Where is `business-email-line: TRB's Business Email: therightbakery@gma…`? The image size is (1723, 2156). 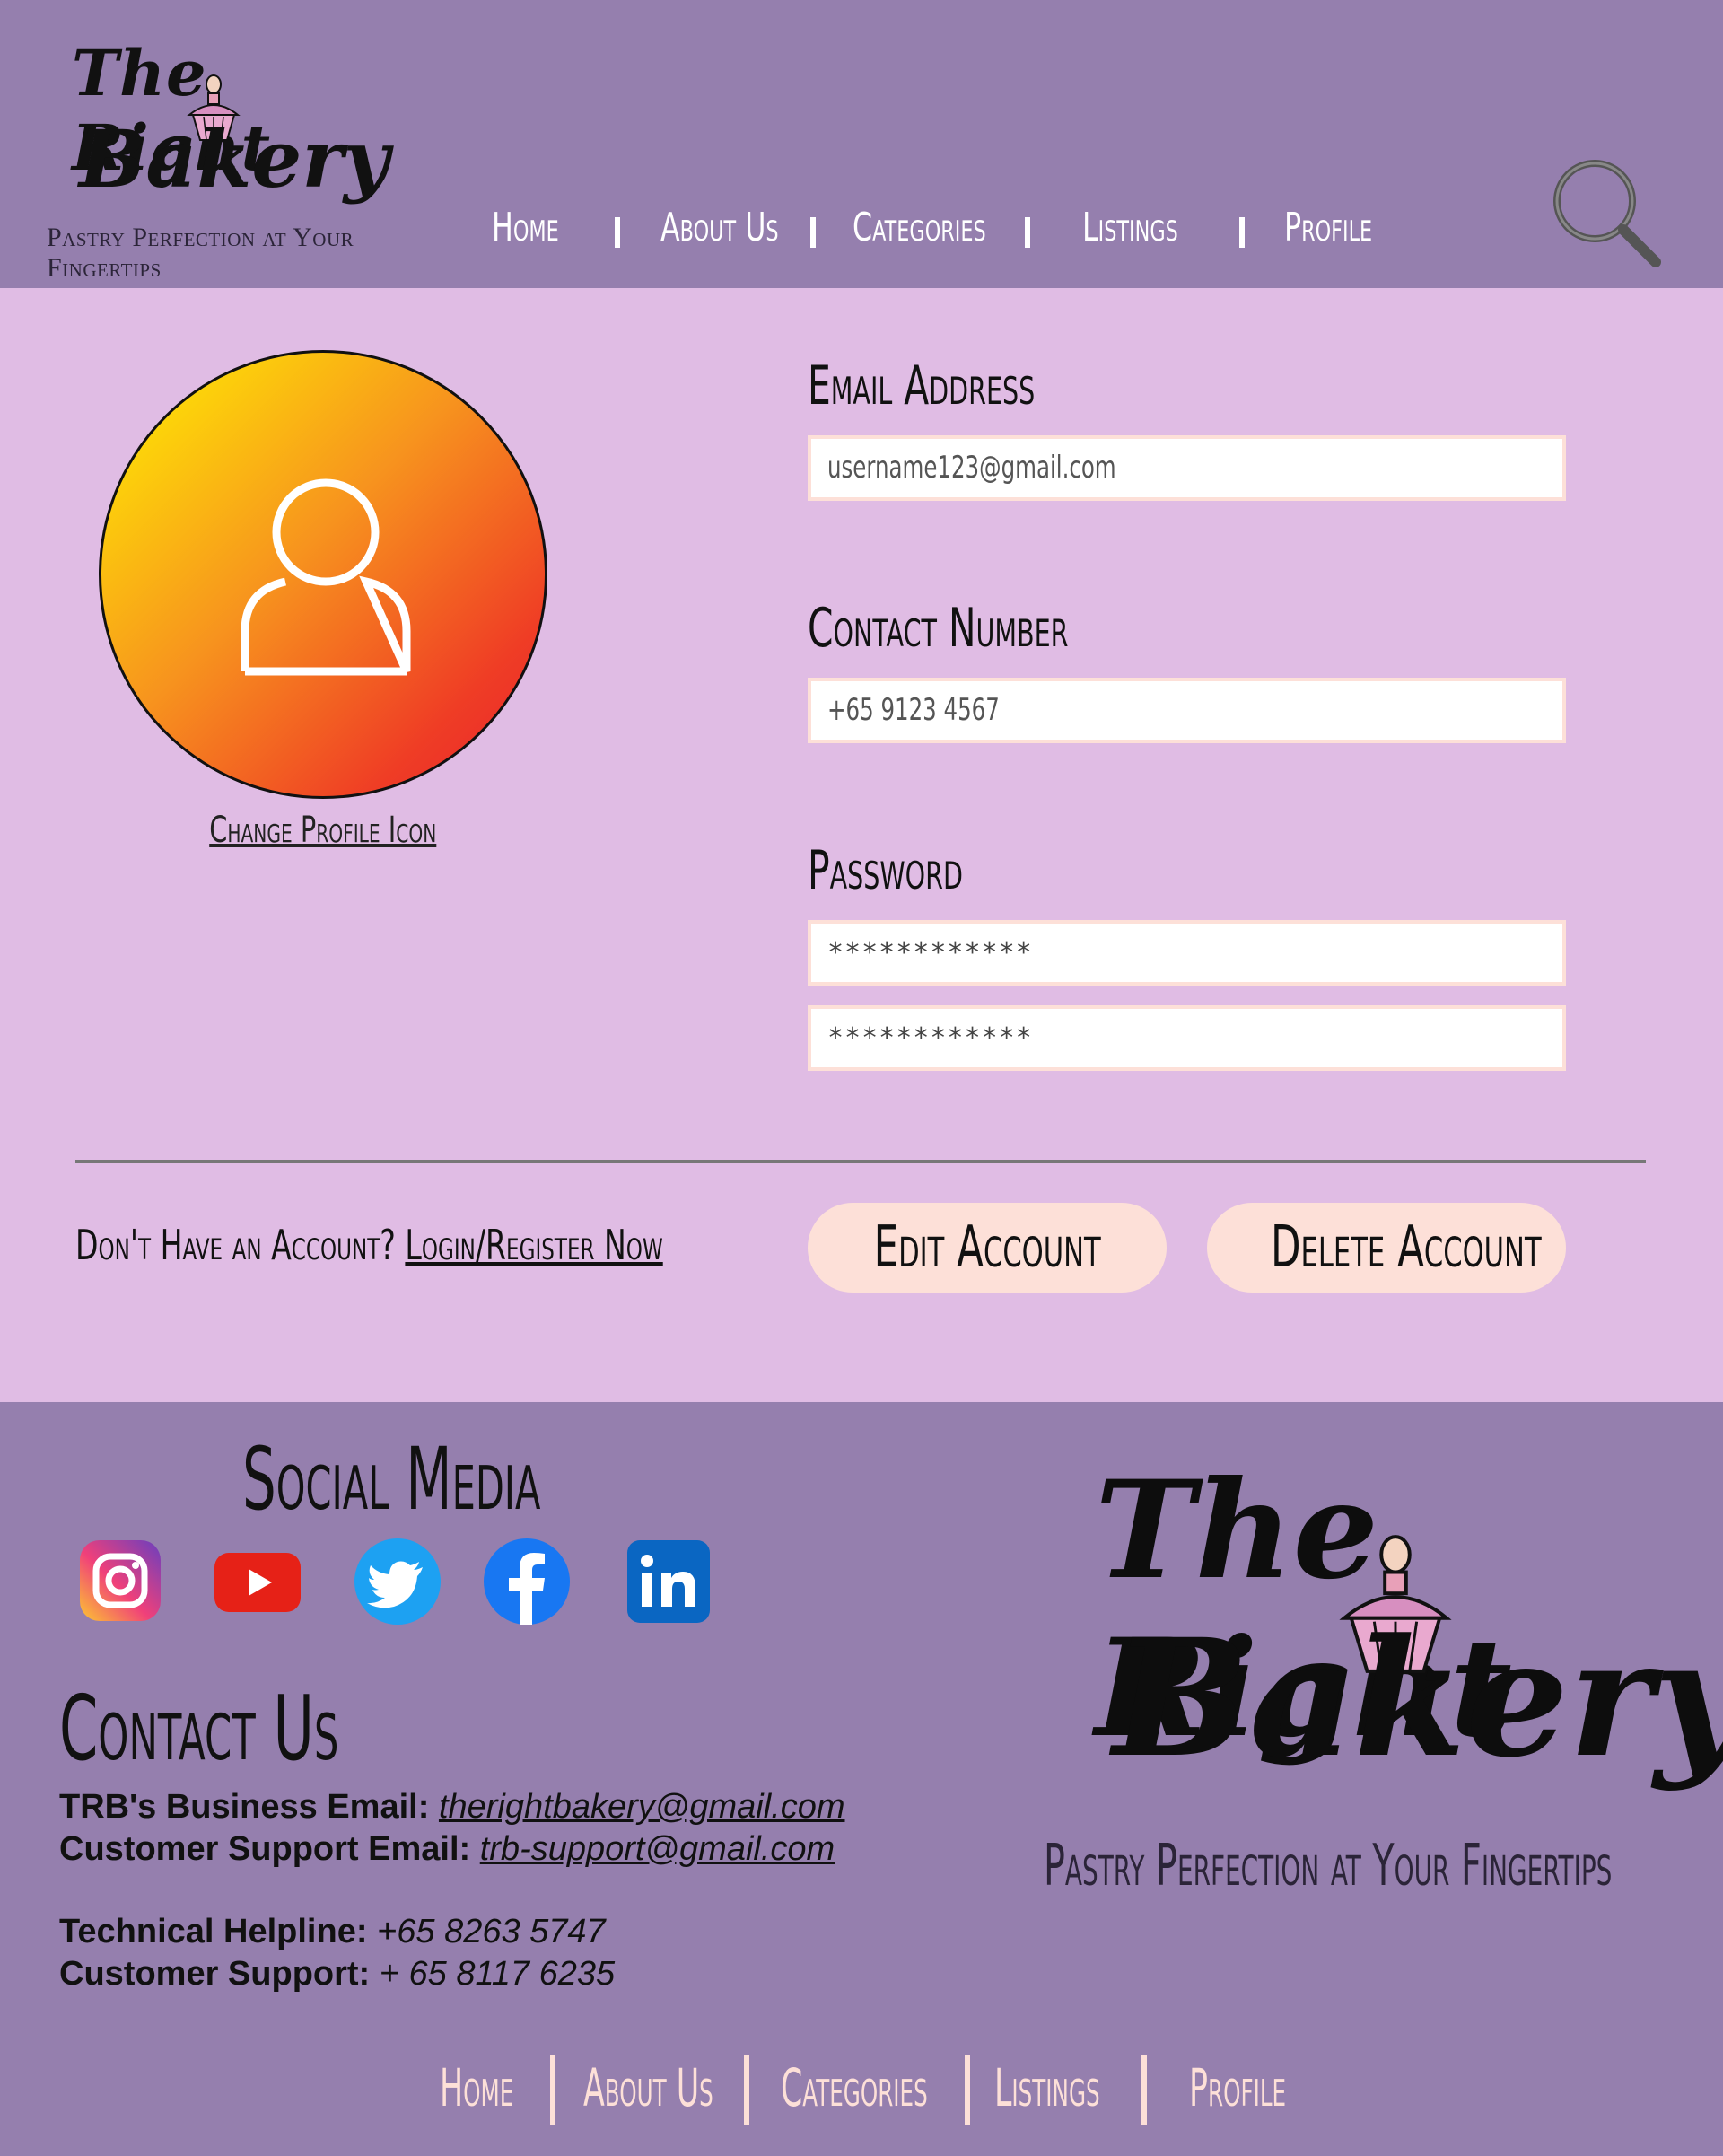
business-email-line: TRB's Business Email: therightbakery@gma… is located at coordinates (451, 1807).